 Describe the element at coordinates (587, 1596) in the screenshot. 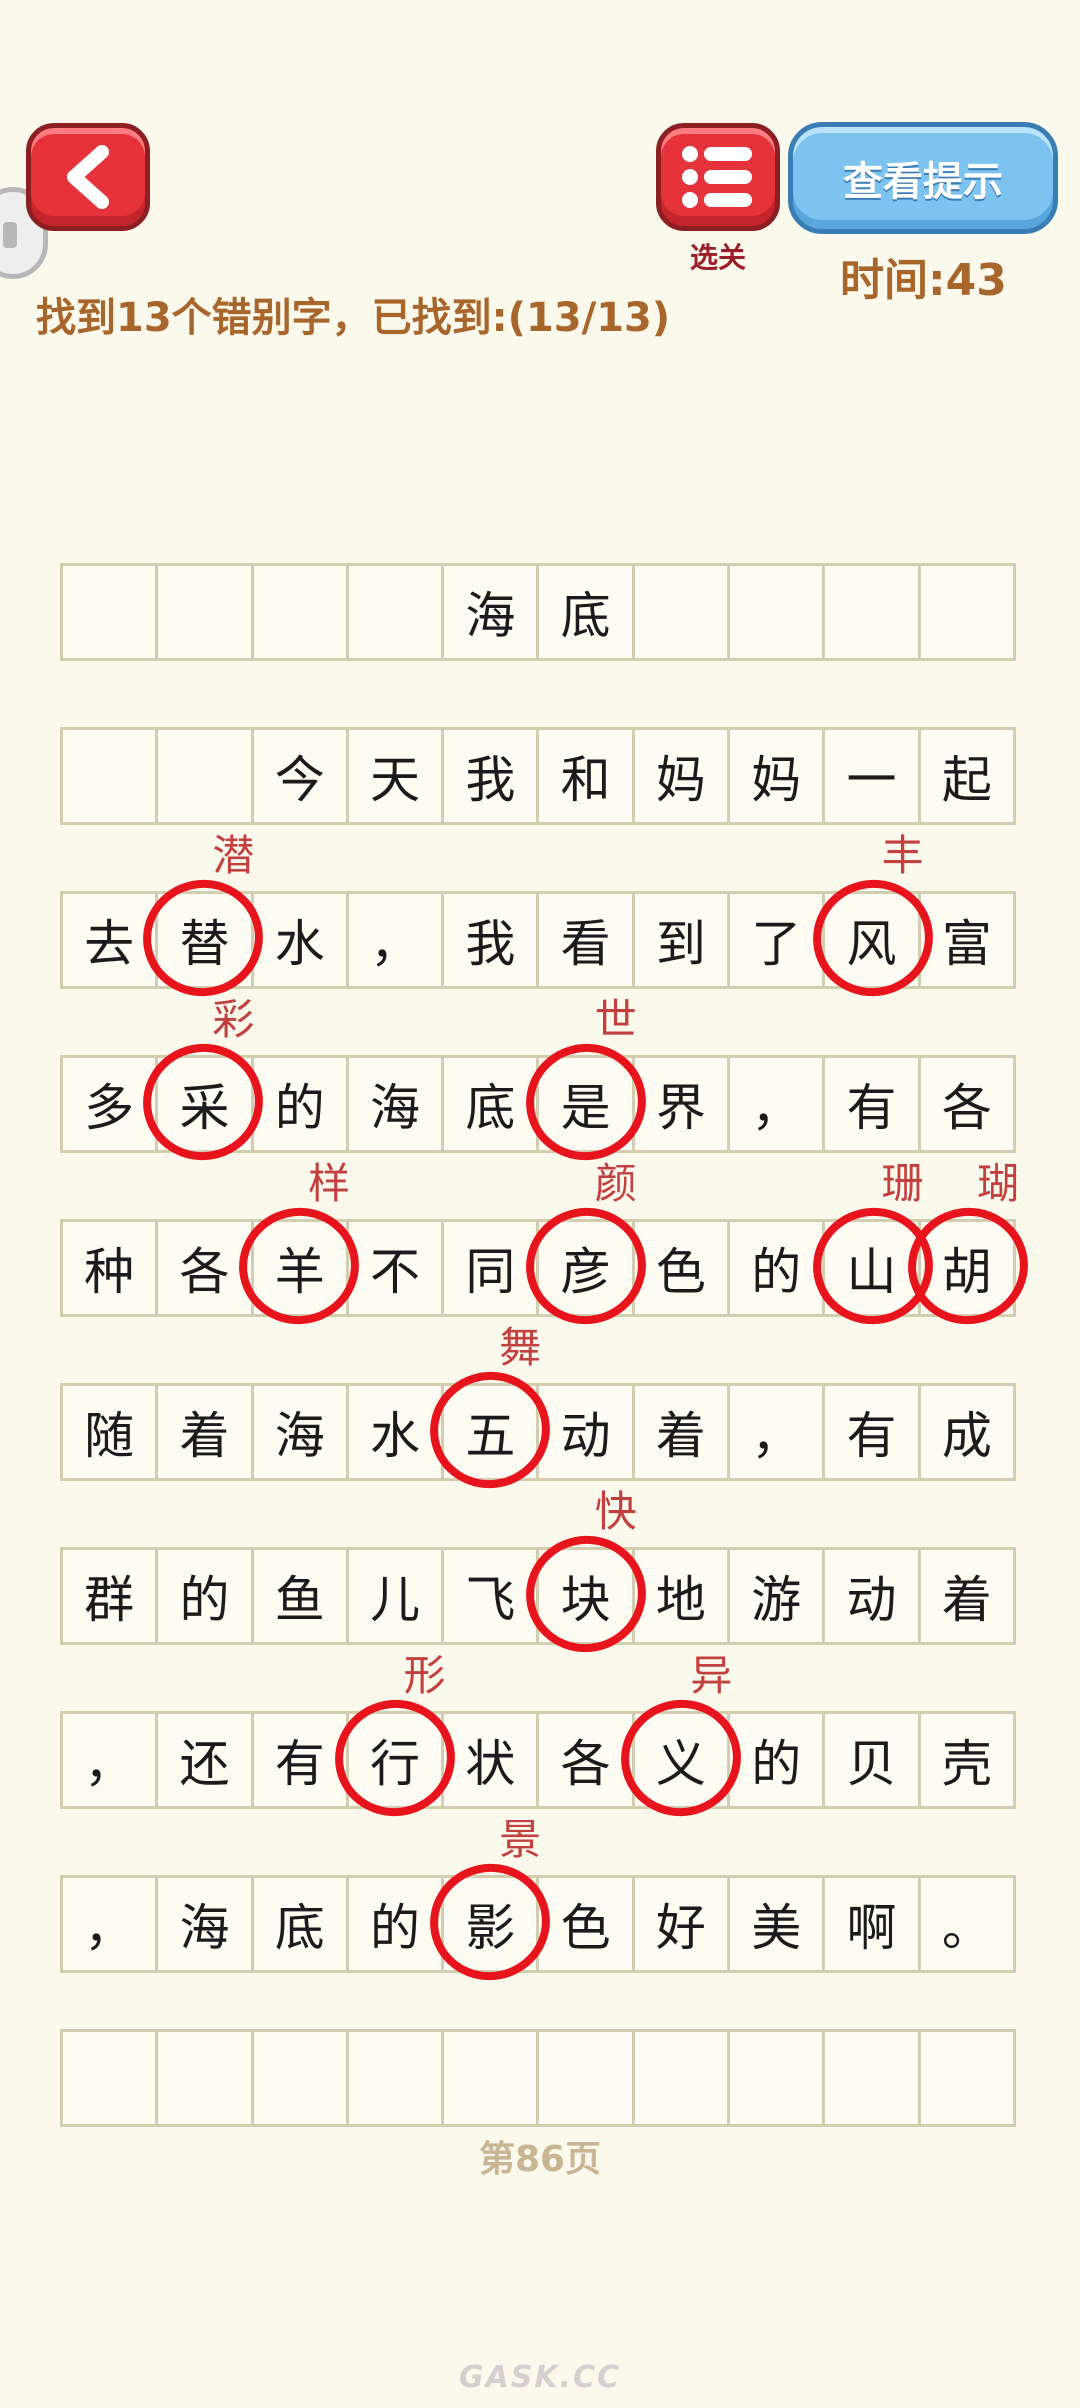

I see `grid-cell: 块` at that location.